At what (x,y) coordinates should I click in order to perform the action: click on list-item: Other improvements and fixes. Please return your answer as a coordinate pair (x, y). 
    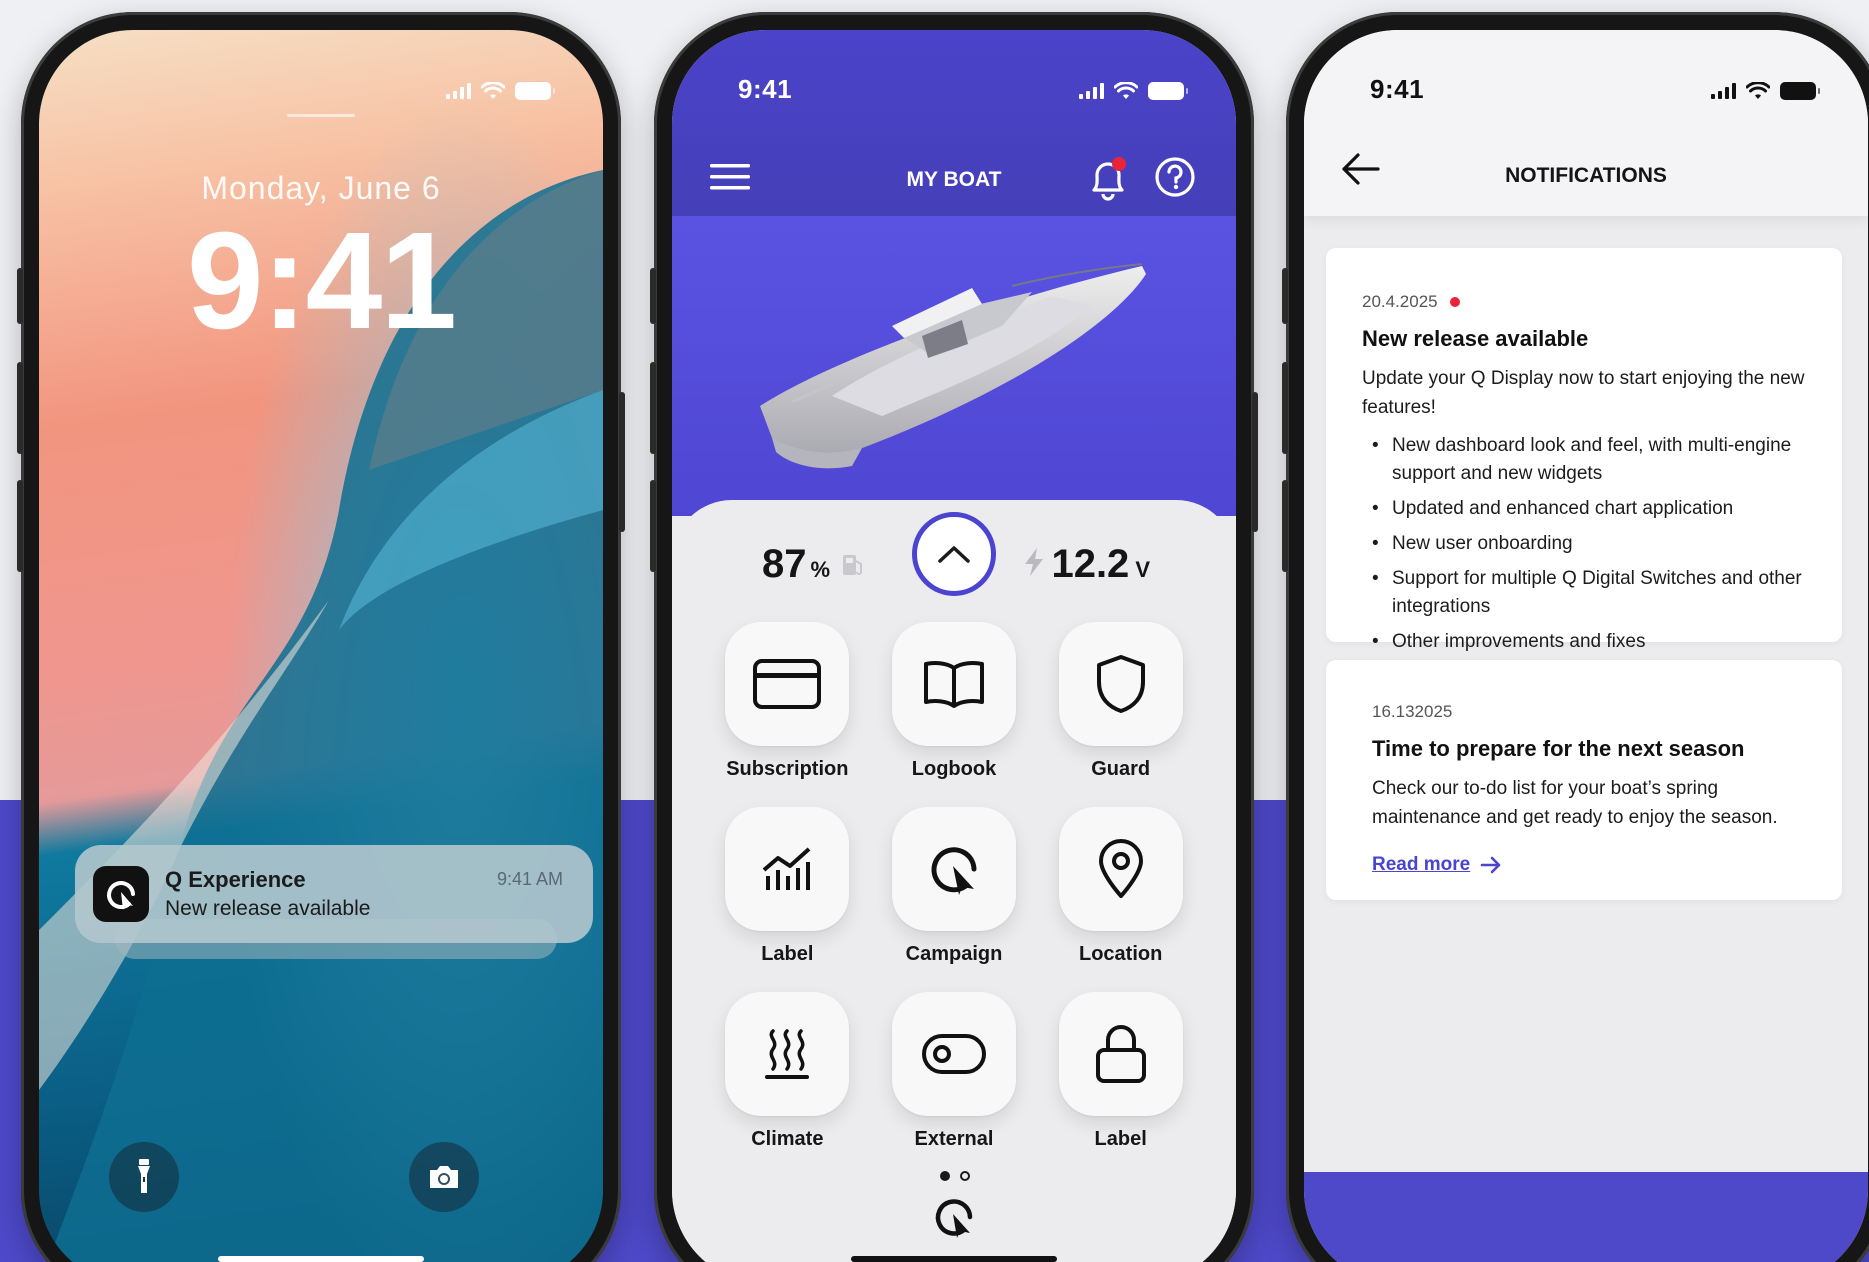
    Looking at the image, I should click on (1584, 642).